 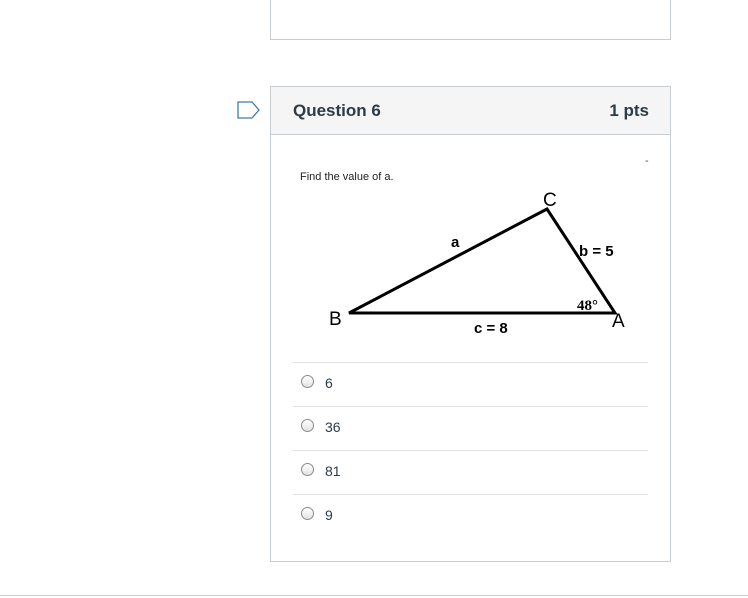 What do you see at coordinates (596, 251) in the screenshot?
I see `side-label-b: b = 5` at bounding box center [596, 251].